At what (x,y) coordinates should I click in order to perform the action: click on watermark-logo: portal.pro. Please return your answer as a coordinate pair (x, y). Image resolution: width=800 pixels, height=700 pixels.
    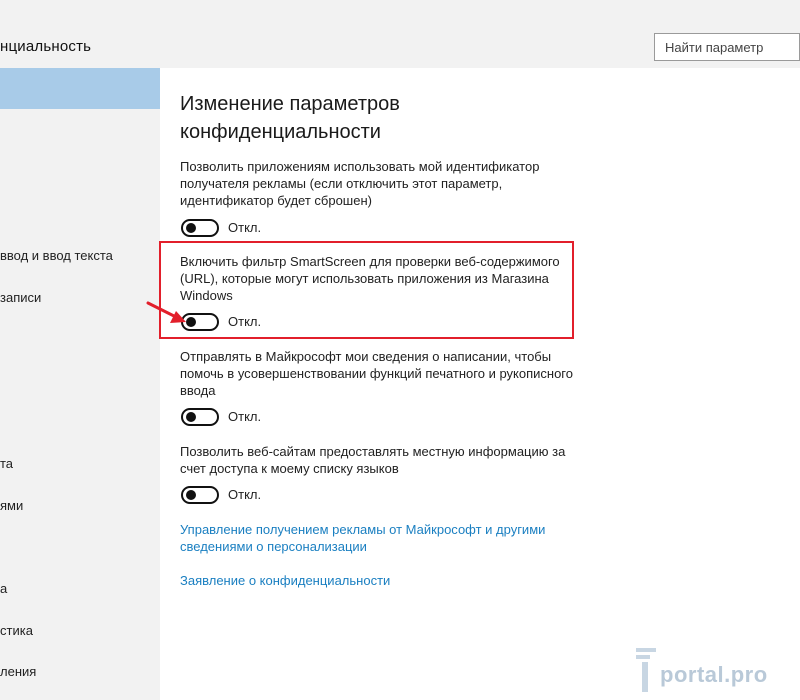
    Looking at the image, I should click on (715, 672).